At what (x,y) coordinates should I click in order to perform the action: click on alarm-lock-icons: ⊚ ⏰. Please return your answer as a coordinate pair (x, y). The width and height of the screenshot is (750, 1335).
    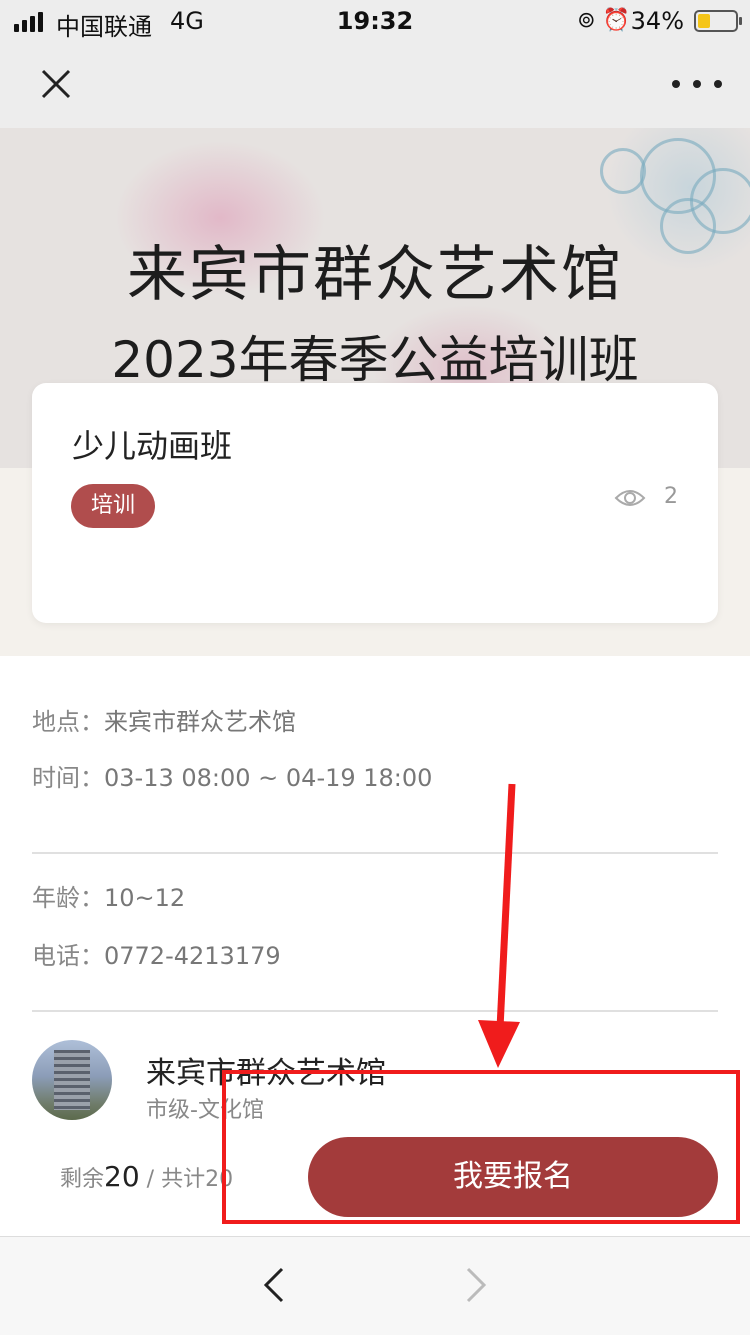
    Looking at the image, I should click on (603, 20).